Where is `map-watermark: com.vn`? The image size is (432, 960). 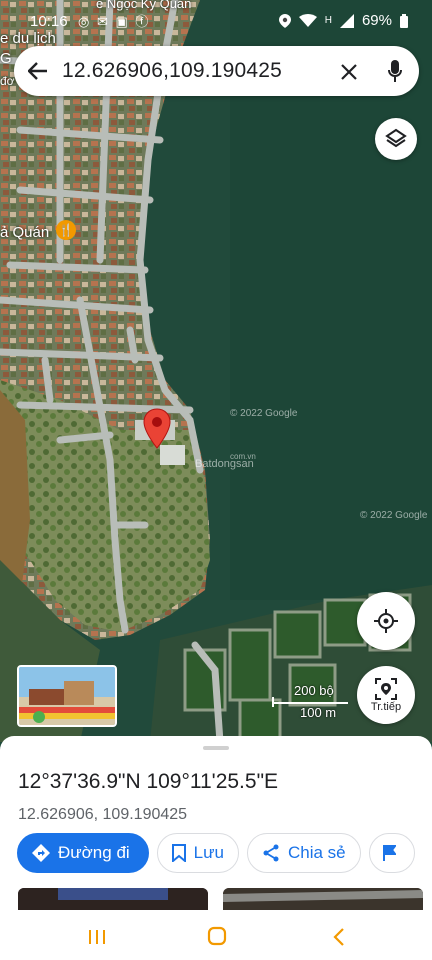
map-watermark: com.vn is located at coordinates (243, 456).